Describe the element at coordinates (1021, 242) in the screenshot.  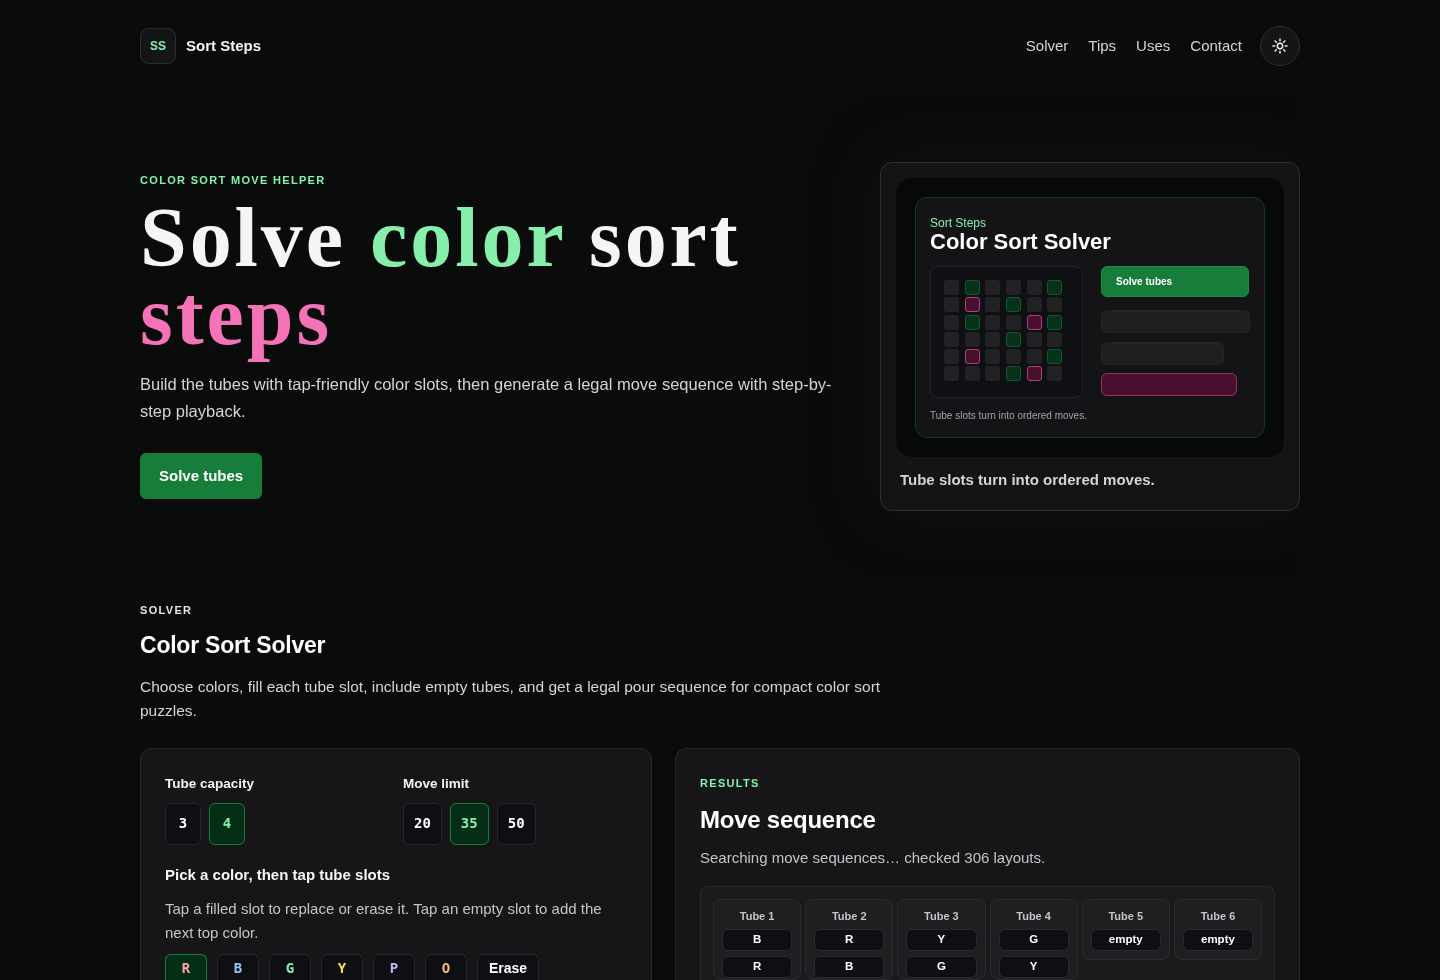
I see `mock-title: Color Sort Solver` at that location.